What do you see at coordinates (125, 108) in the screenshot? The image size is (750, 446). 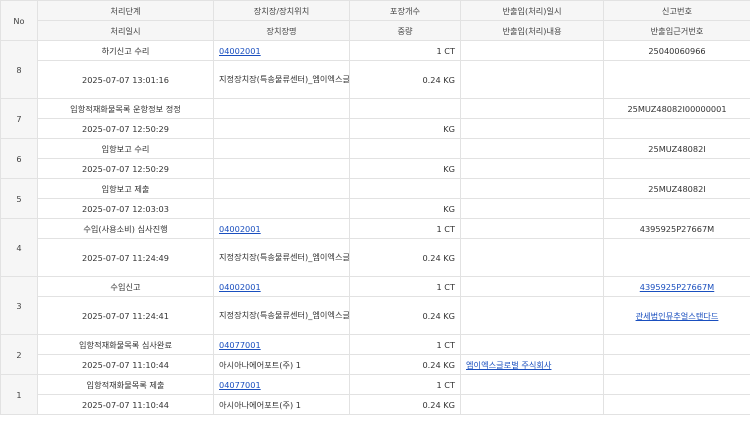 I see `stage-cell: 입항적재화물목록 운항정보 정정` at bounding box center [125, 108].